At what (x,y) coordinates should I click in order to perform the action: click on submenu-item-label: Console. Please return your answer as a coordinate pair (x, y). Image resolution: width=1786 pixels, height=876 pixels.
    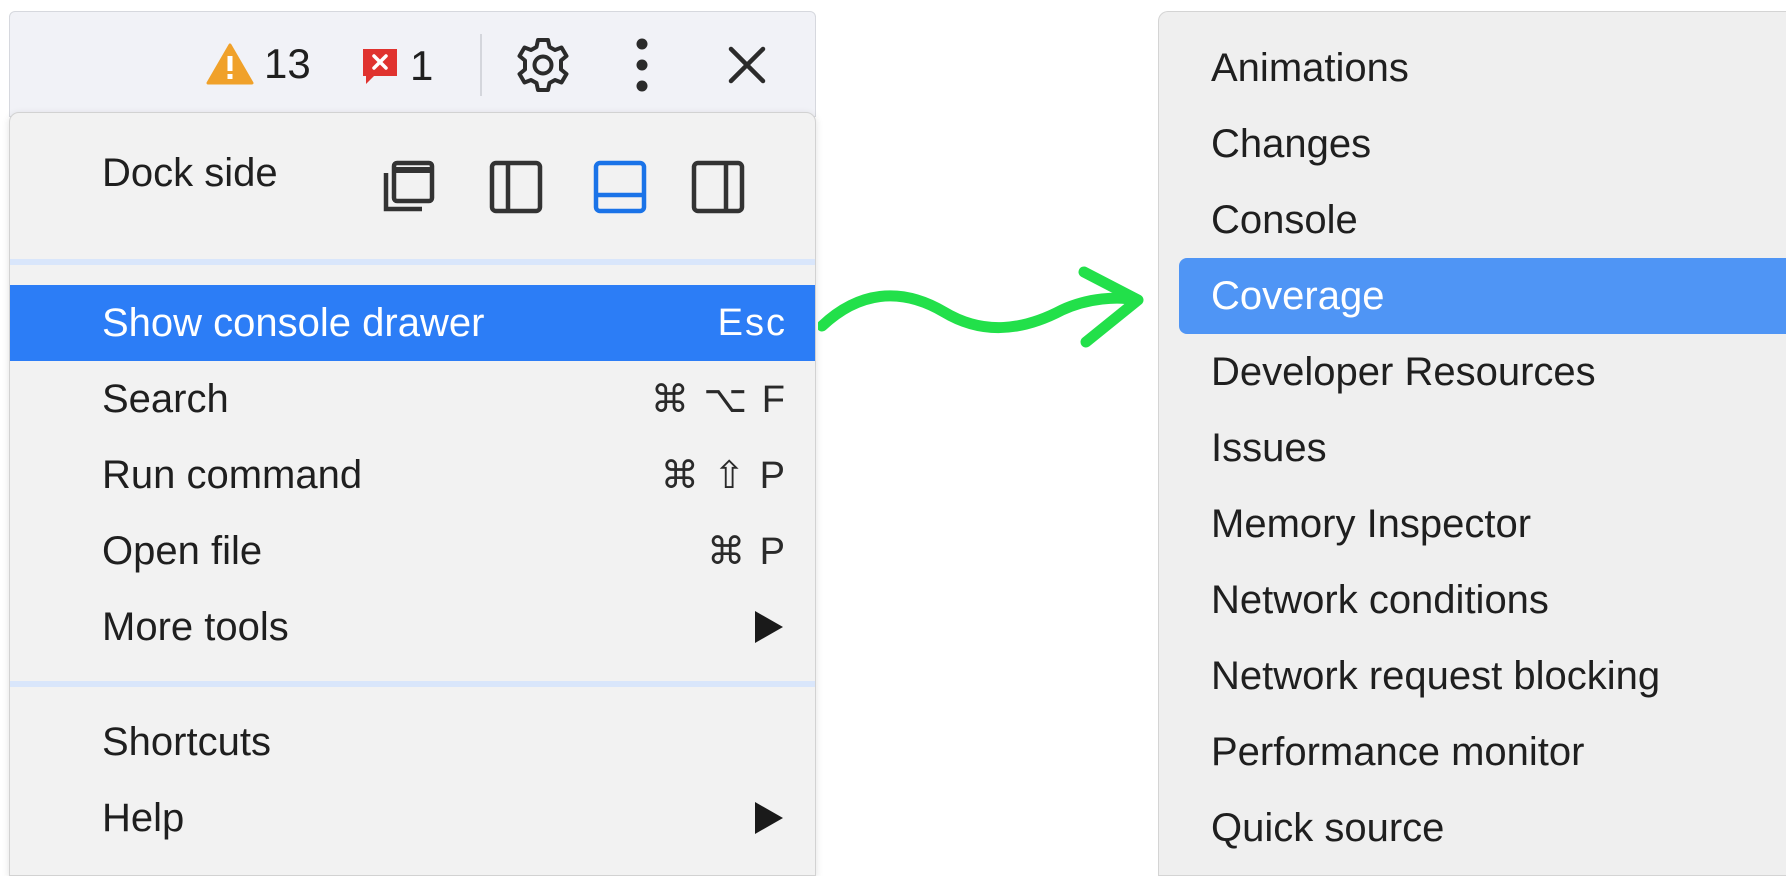
    Looking at the image, I should click on (1284, 219).